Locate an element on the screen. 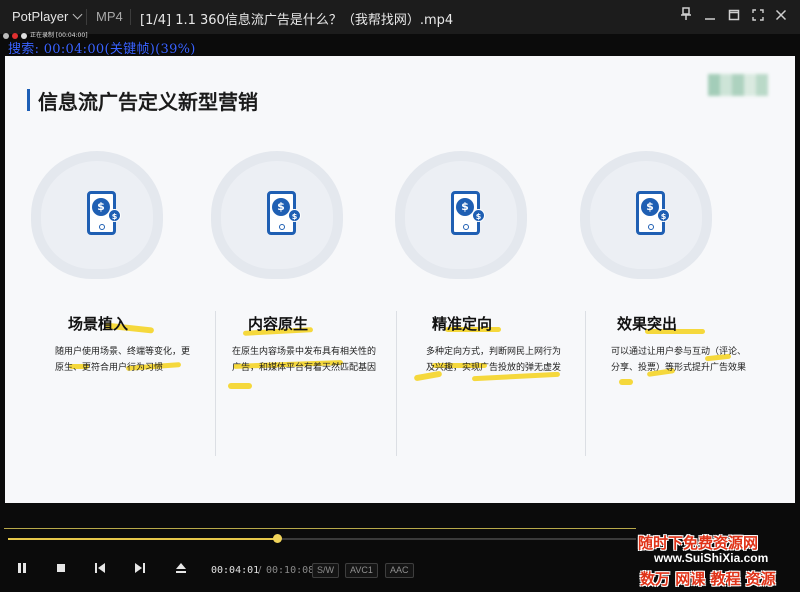 This screenshot has width=800, height=592. blurred-logo is located at coordinates (738, 85).